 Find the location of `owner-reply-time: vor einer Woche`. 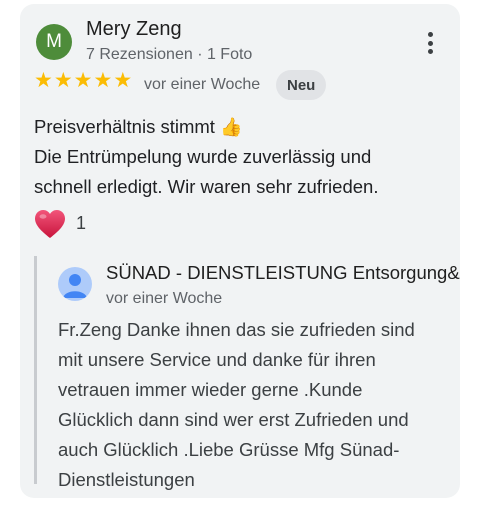

owner-reply-time: vor einer Woche is located at coordinates (164, 298).